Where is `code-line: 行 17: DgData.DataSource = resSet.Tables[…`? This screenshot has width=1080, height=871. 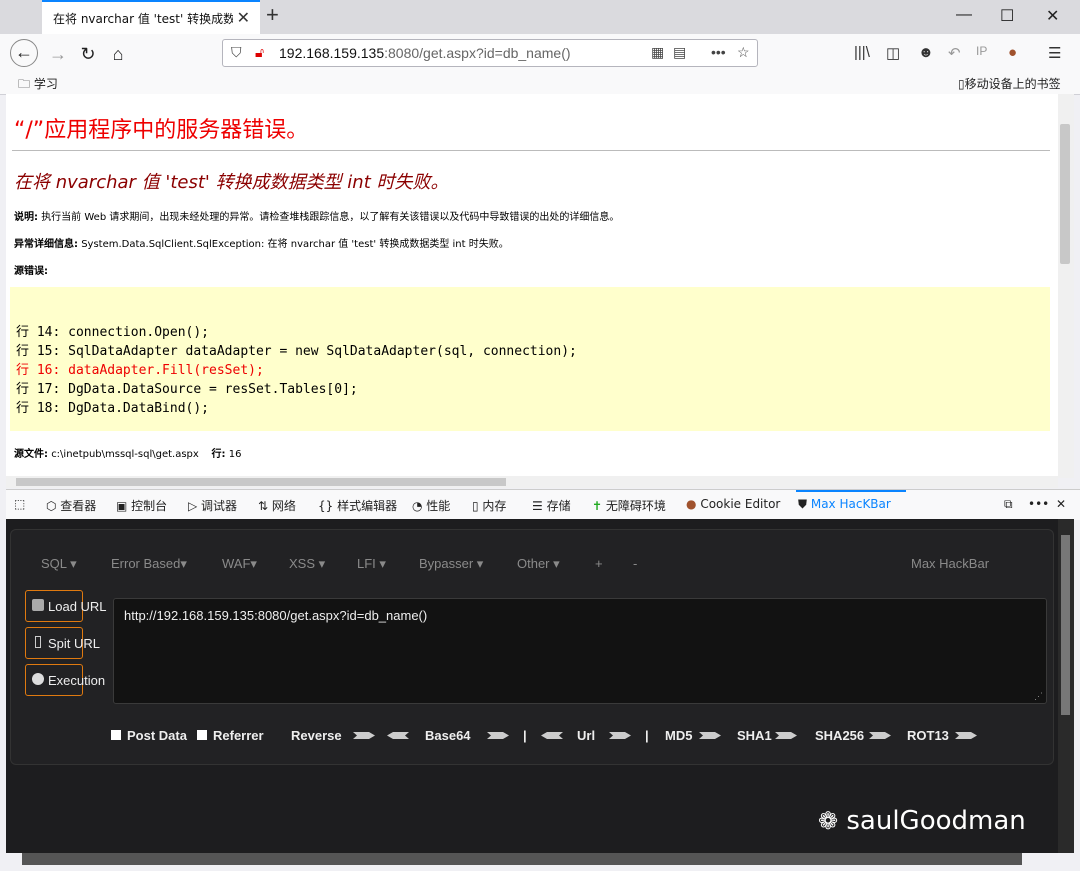
code-line: 行 17: DgData.DataSource = resSet.Tables[… is located at coordinates (187, 389).